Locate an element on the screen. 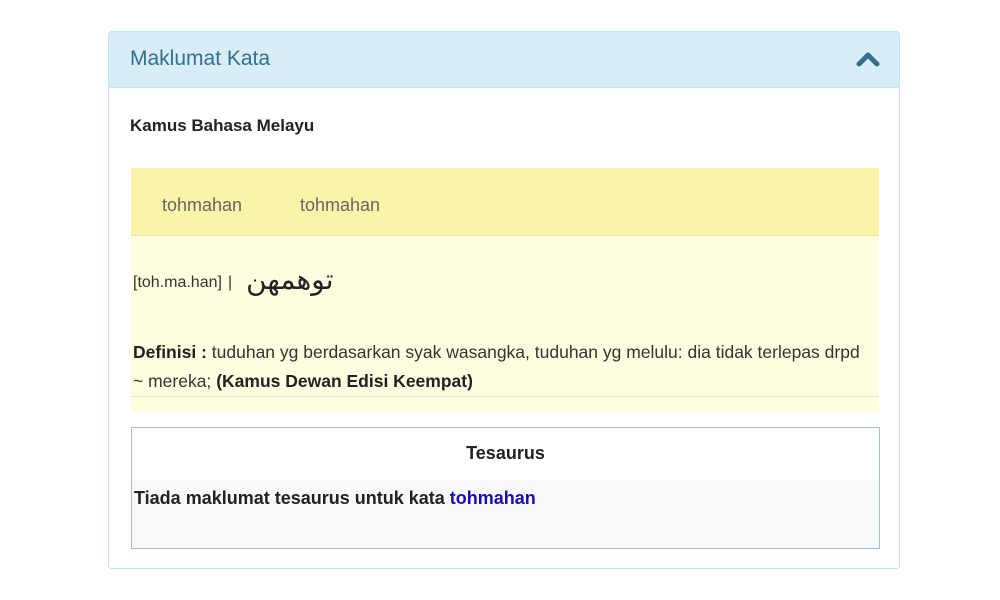 The image size is (1000, 600). pronunciation-line: [toh.ma.han] | توهمهن is located at coordinates (233, 281).